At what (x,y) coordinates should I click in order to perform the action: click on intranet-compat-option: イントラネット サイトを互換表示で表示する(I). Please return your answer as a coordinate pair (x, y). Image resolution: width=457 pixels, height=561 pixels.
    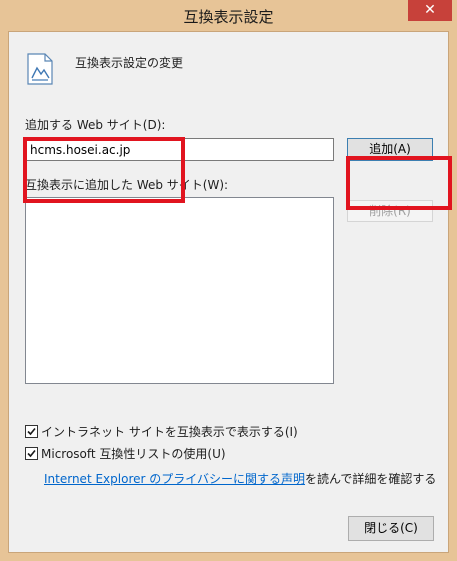
    Looking at the image, I should click on (161, 431).